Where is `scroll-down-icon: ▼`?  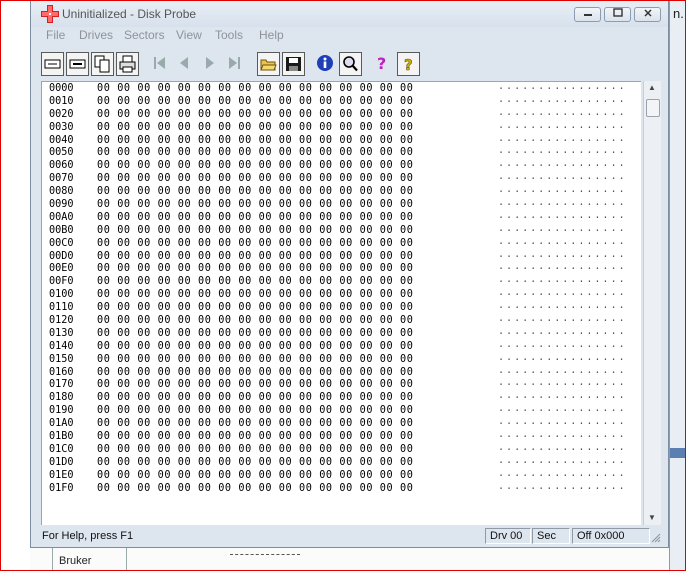 scroll-down-icon: ▼ is located at coordinates (652, 517).